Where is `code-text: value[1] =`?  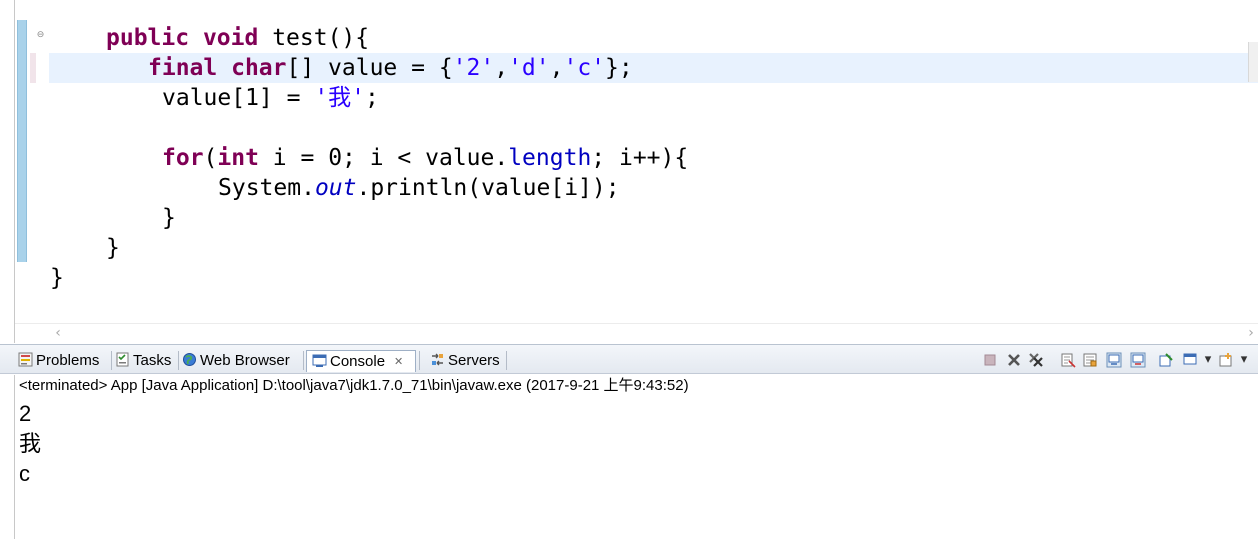 code-text: value[1] = is located at coordinates (238, 98).